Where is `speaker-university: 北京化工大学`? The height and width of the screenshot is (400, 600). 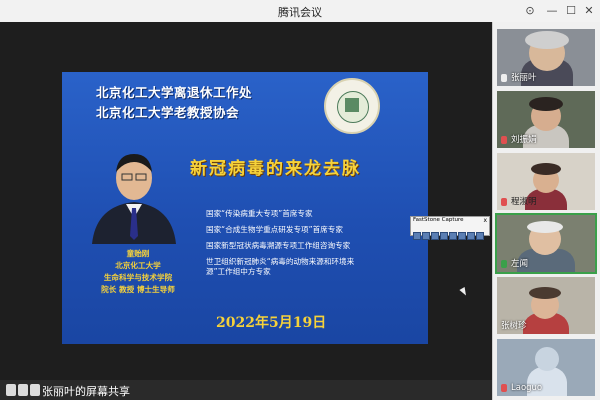
speaker-university: 北京化工大学 is located at coordinates (138, 265).